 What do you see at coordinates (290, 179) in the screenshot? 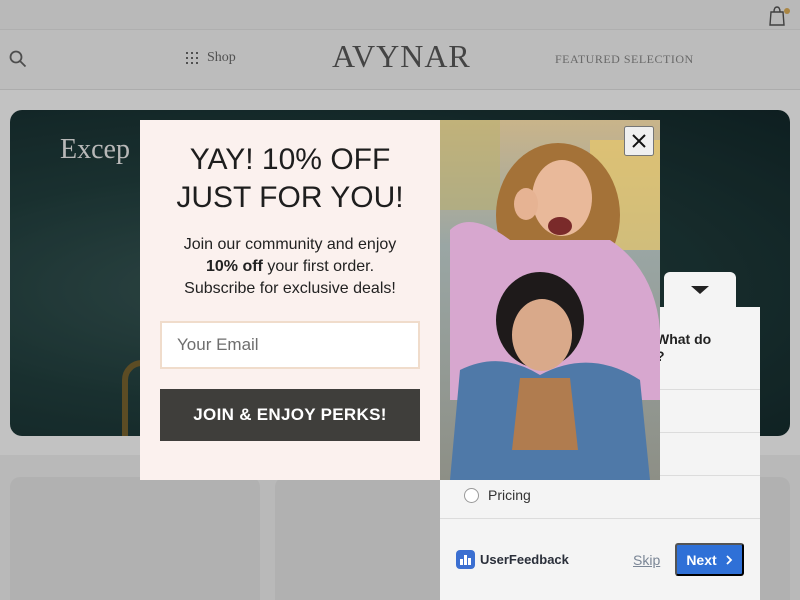
I see `popup-headline: YAY! 10% OFF JUST FOR YOU!` at bounding box center [290, 179].